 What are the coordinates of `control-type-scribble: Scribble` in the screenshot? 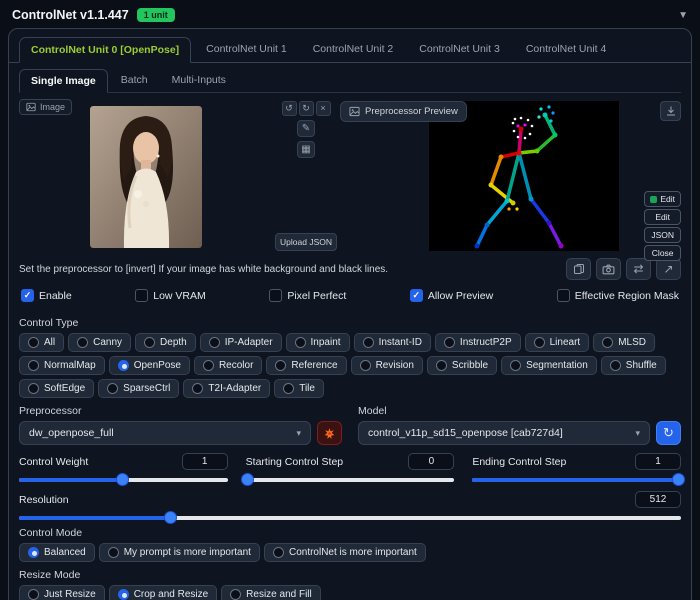 It's located at (462, 365).